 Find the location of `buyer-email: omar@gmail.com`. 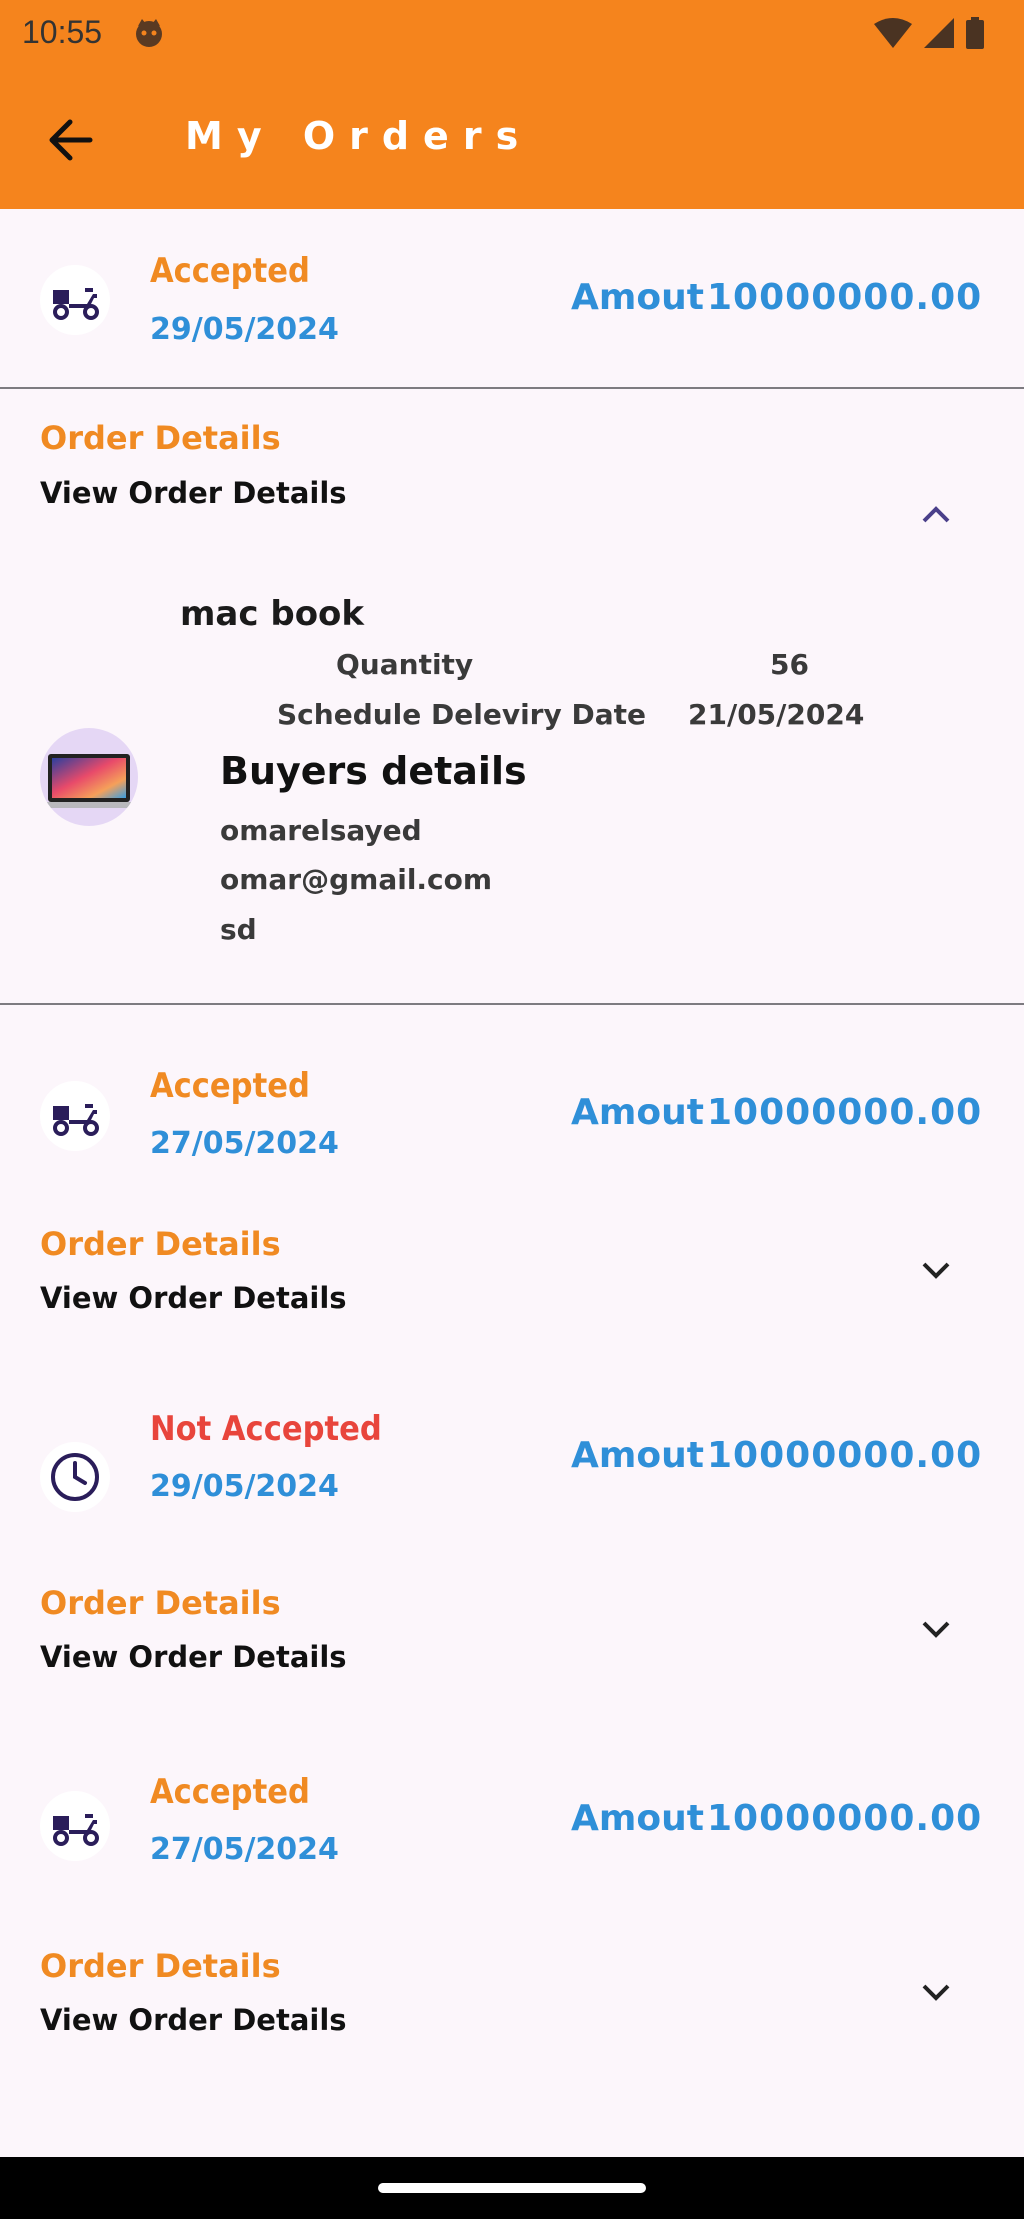

buyer-email: omar@gmail.com is located at coordinates (356, 879).